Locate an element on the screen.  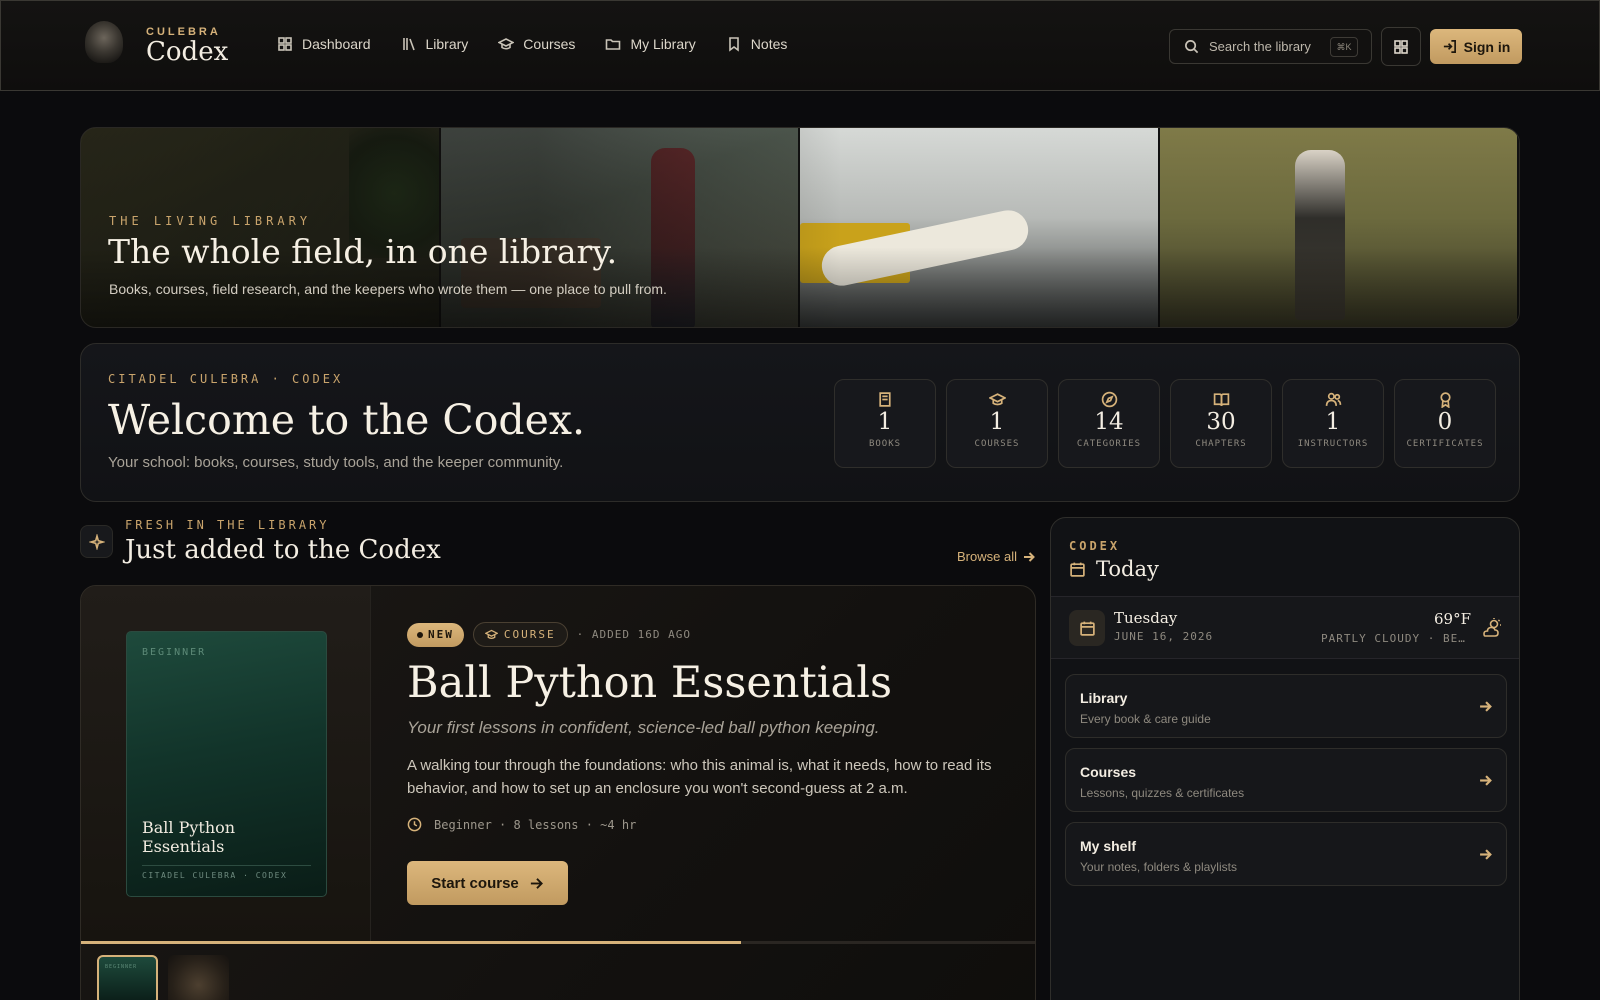
quick-link-title: My shelf is located at coordinates (1108, 846).